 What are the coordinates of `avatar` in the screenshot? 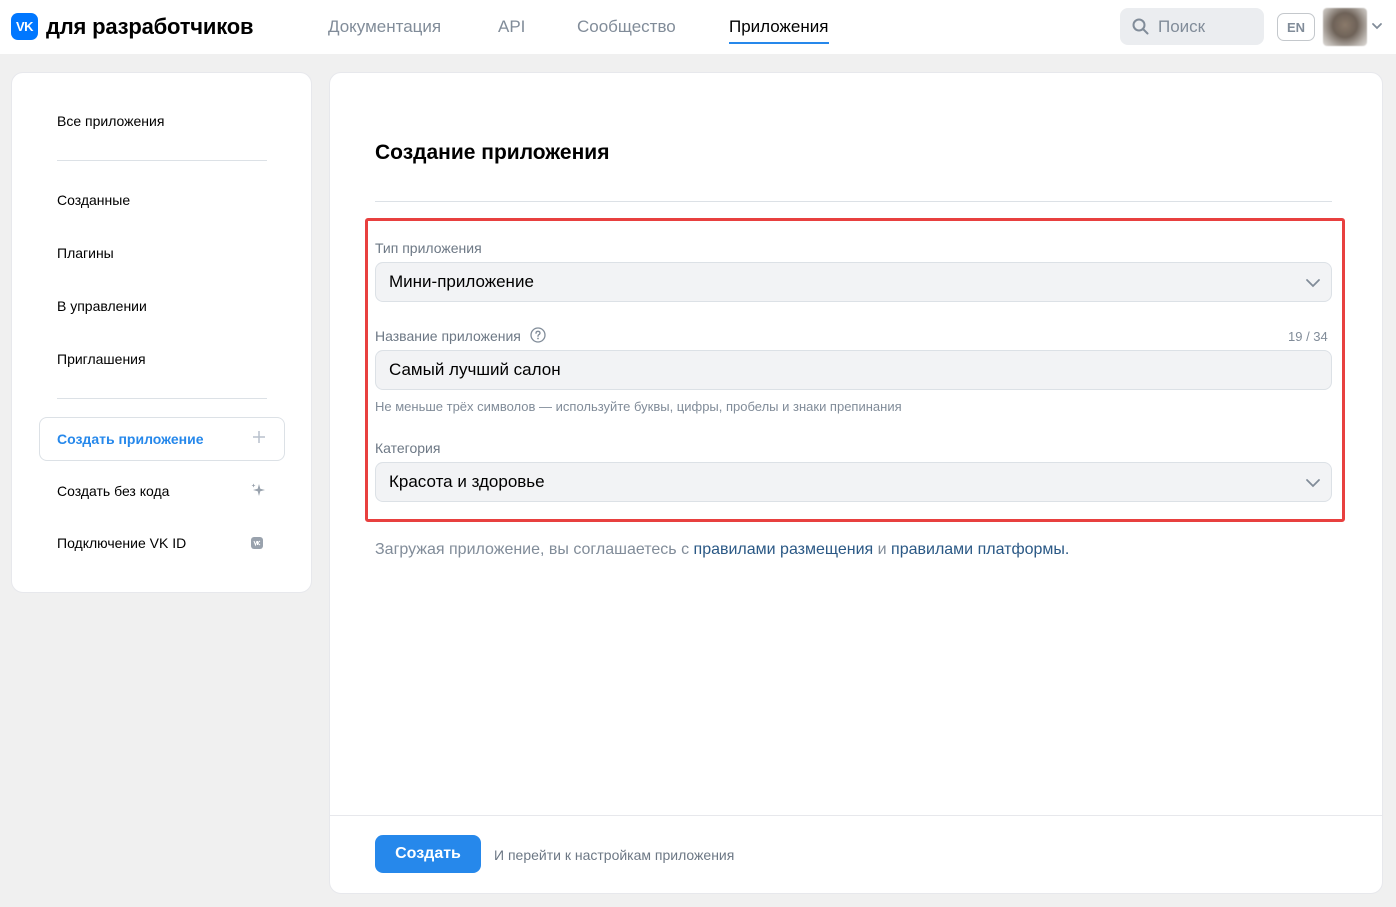 It's located at (1345, 27).